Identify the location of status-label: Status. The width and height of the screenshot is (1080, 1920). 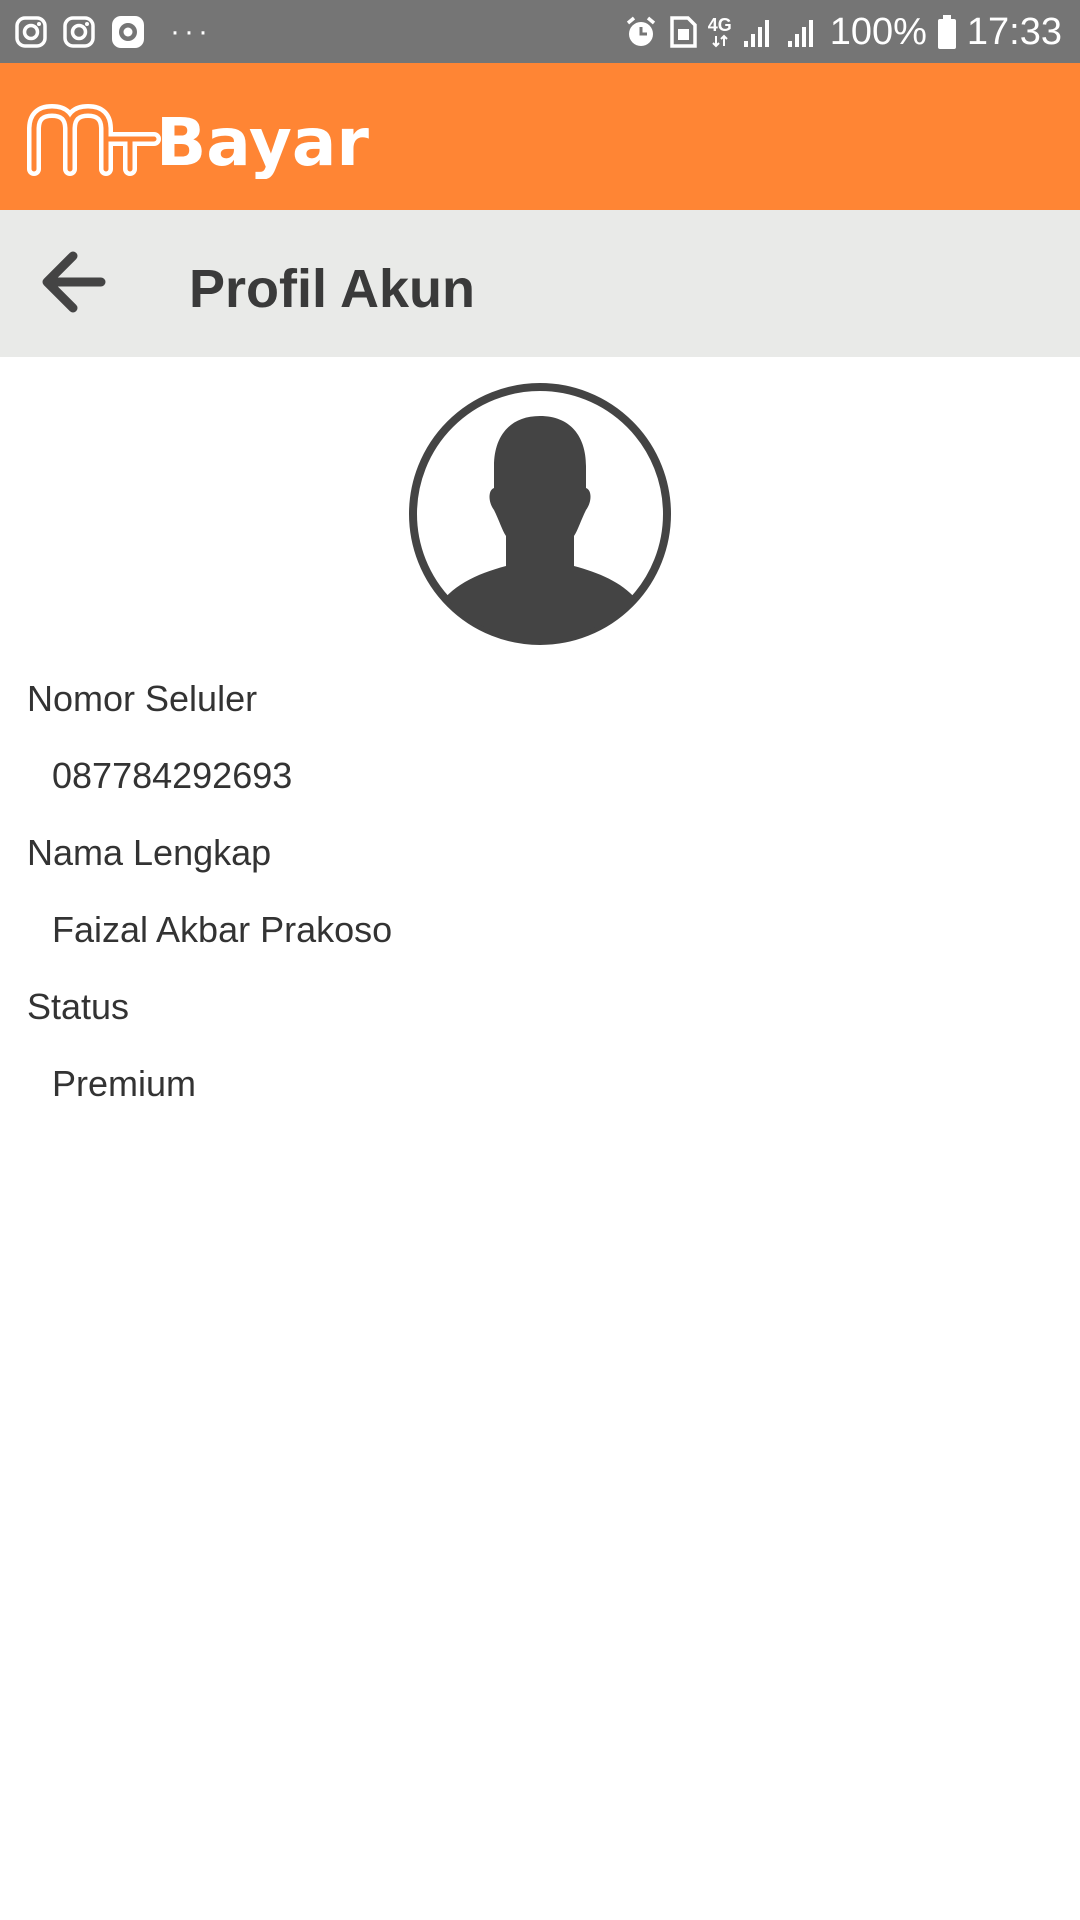
(78, 1006).